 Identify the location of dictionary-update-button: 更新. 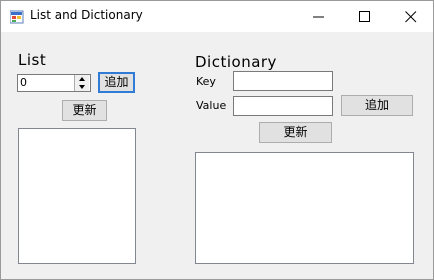
(295, 132).